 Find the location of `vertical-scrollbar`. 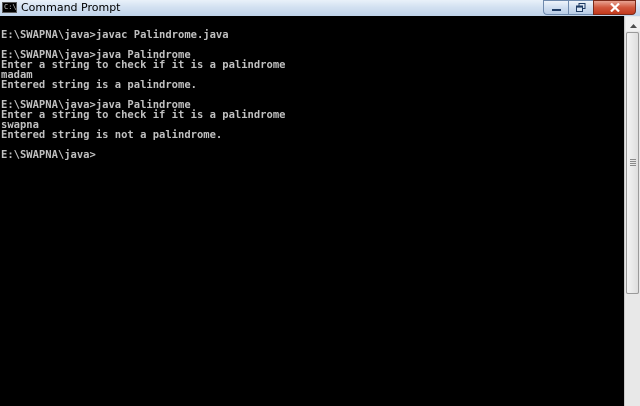

vertical-scrollbar is located at coordinates (632, 211).